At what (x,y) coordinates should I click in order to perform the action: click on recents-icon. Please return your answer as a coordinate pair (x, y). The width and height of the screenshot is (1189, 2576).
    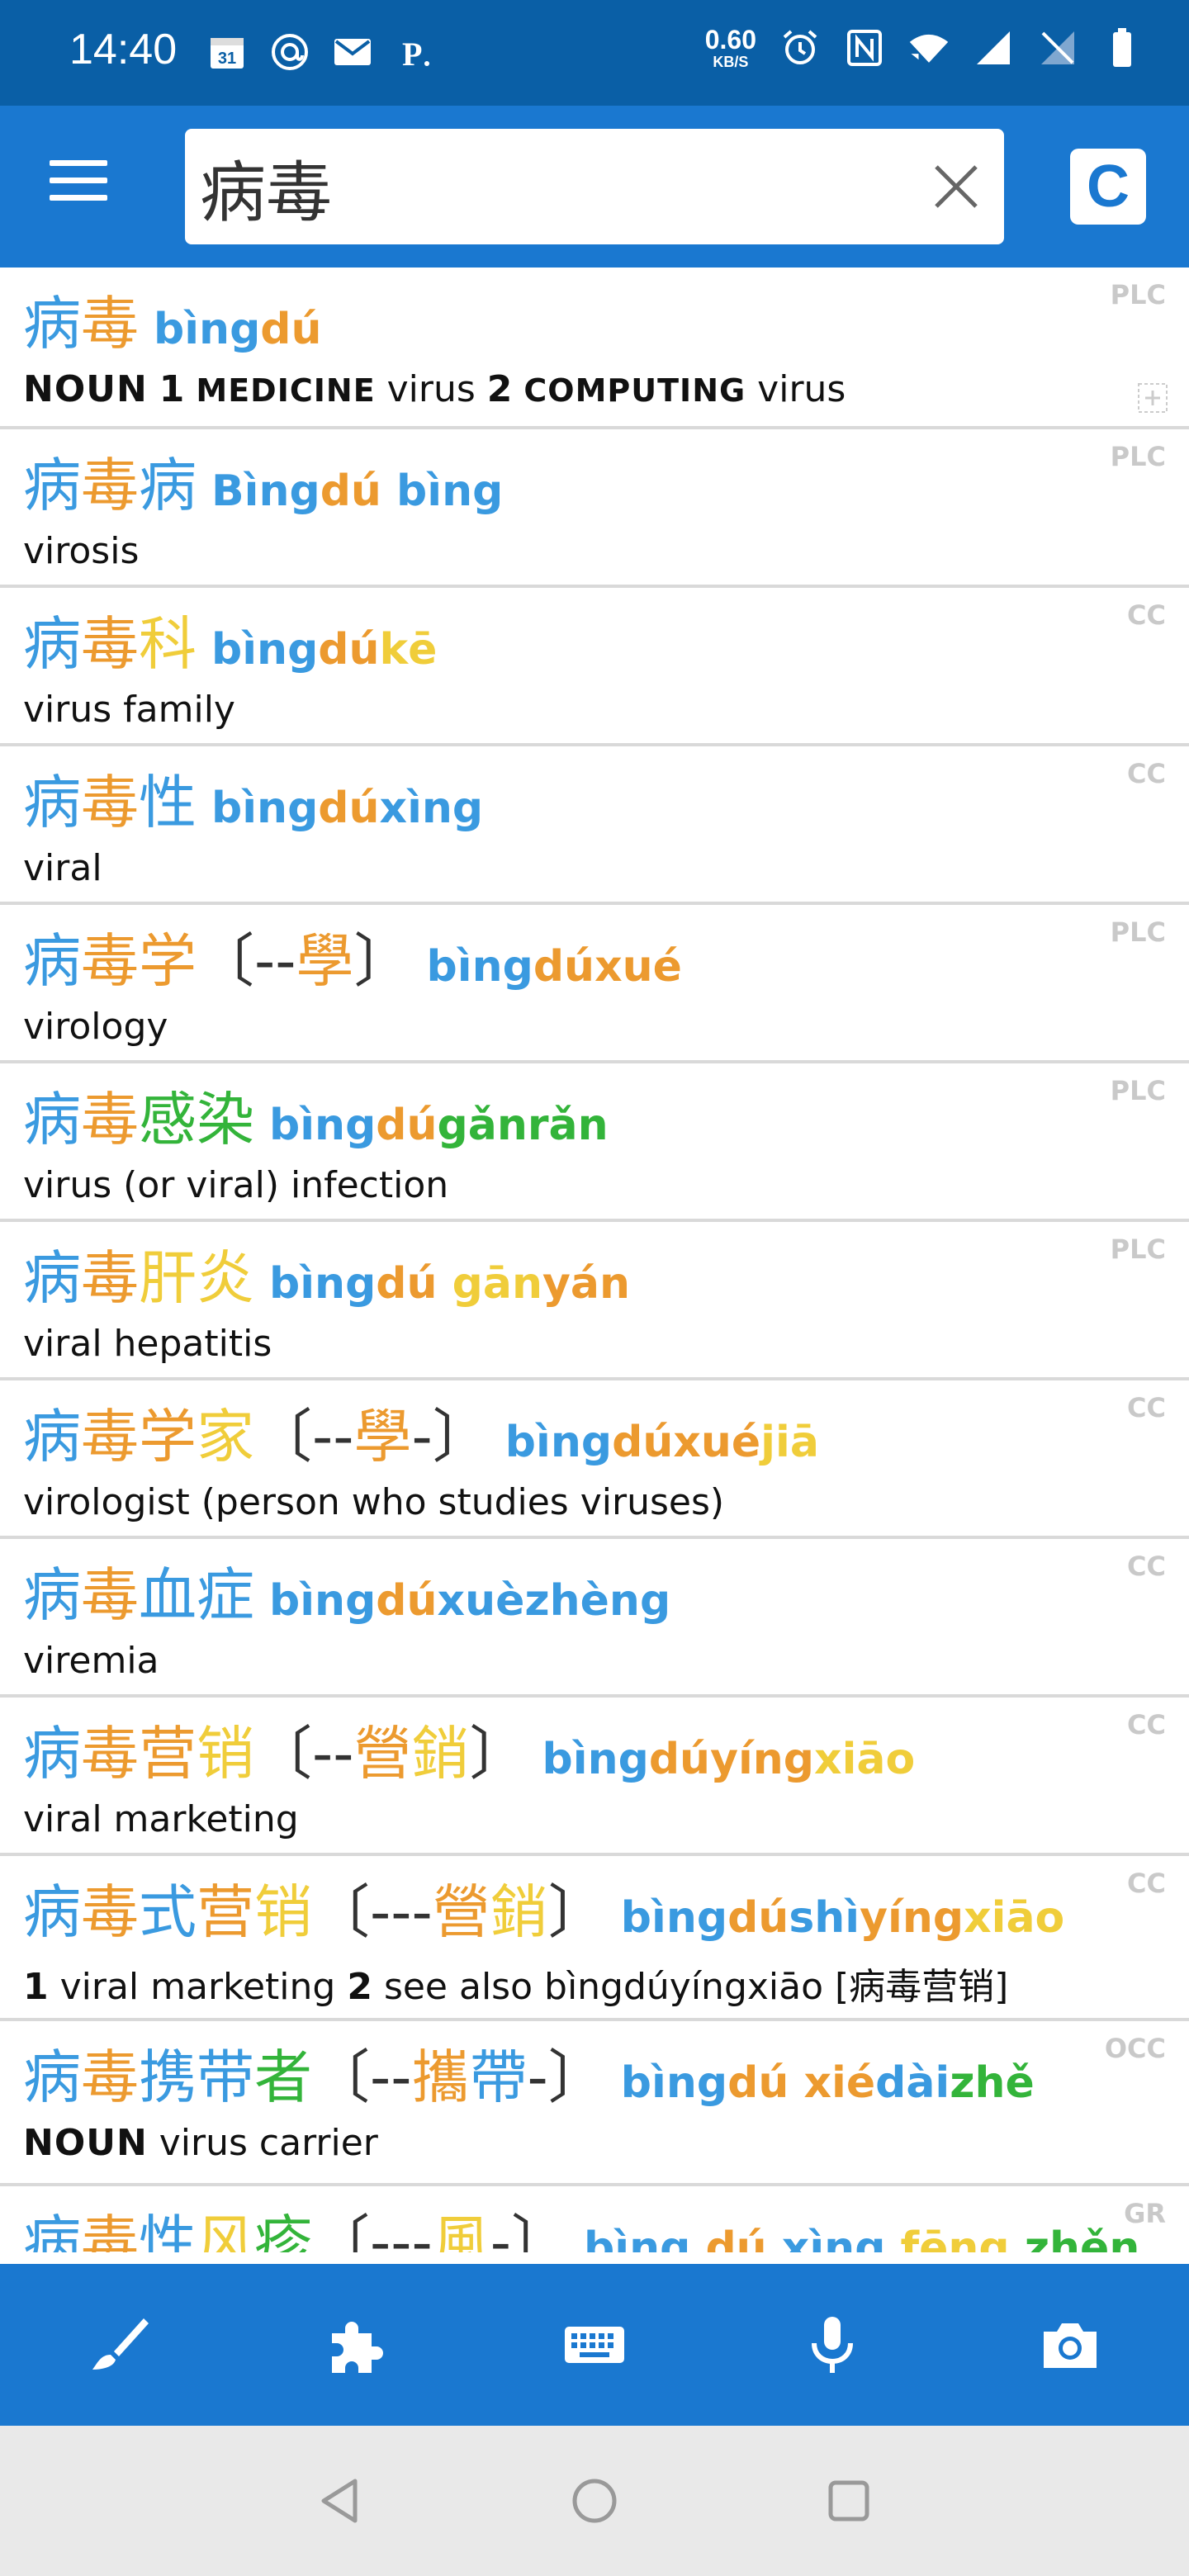
    Looking at the image, I should click on (848, 2501).